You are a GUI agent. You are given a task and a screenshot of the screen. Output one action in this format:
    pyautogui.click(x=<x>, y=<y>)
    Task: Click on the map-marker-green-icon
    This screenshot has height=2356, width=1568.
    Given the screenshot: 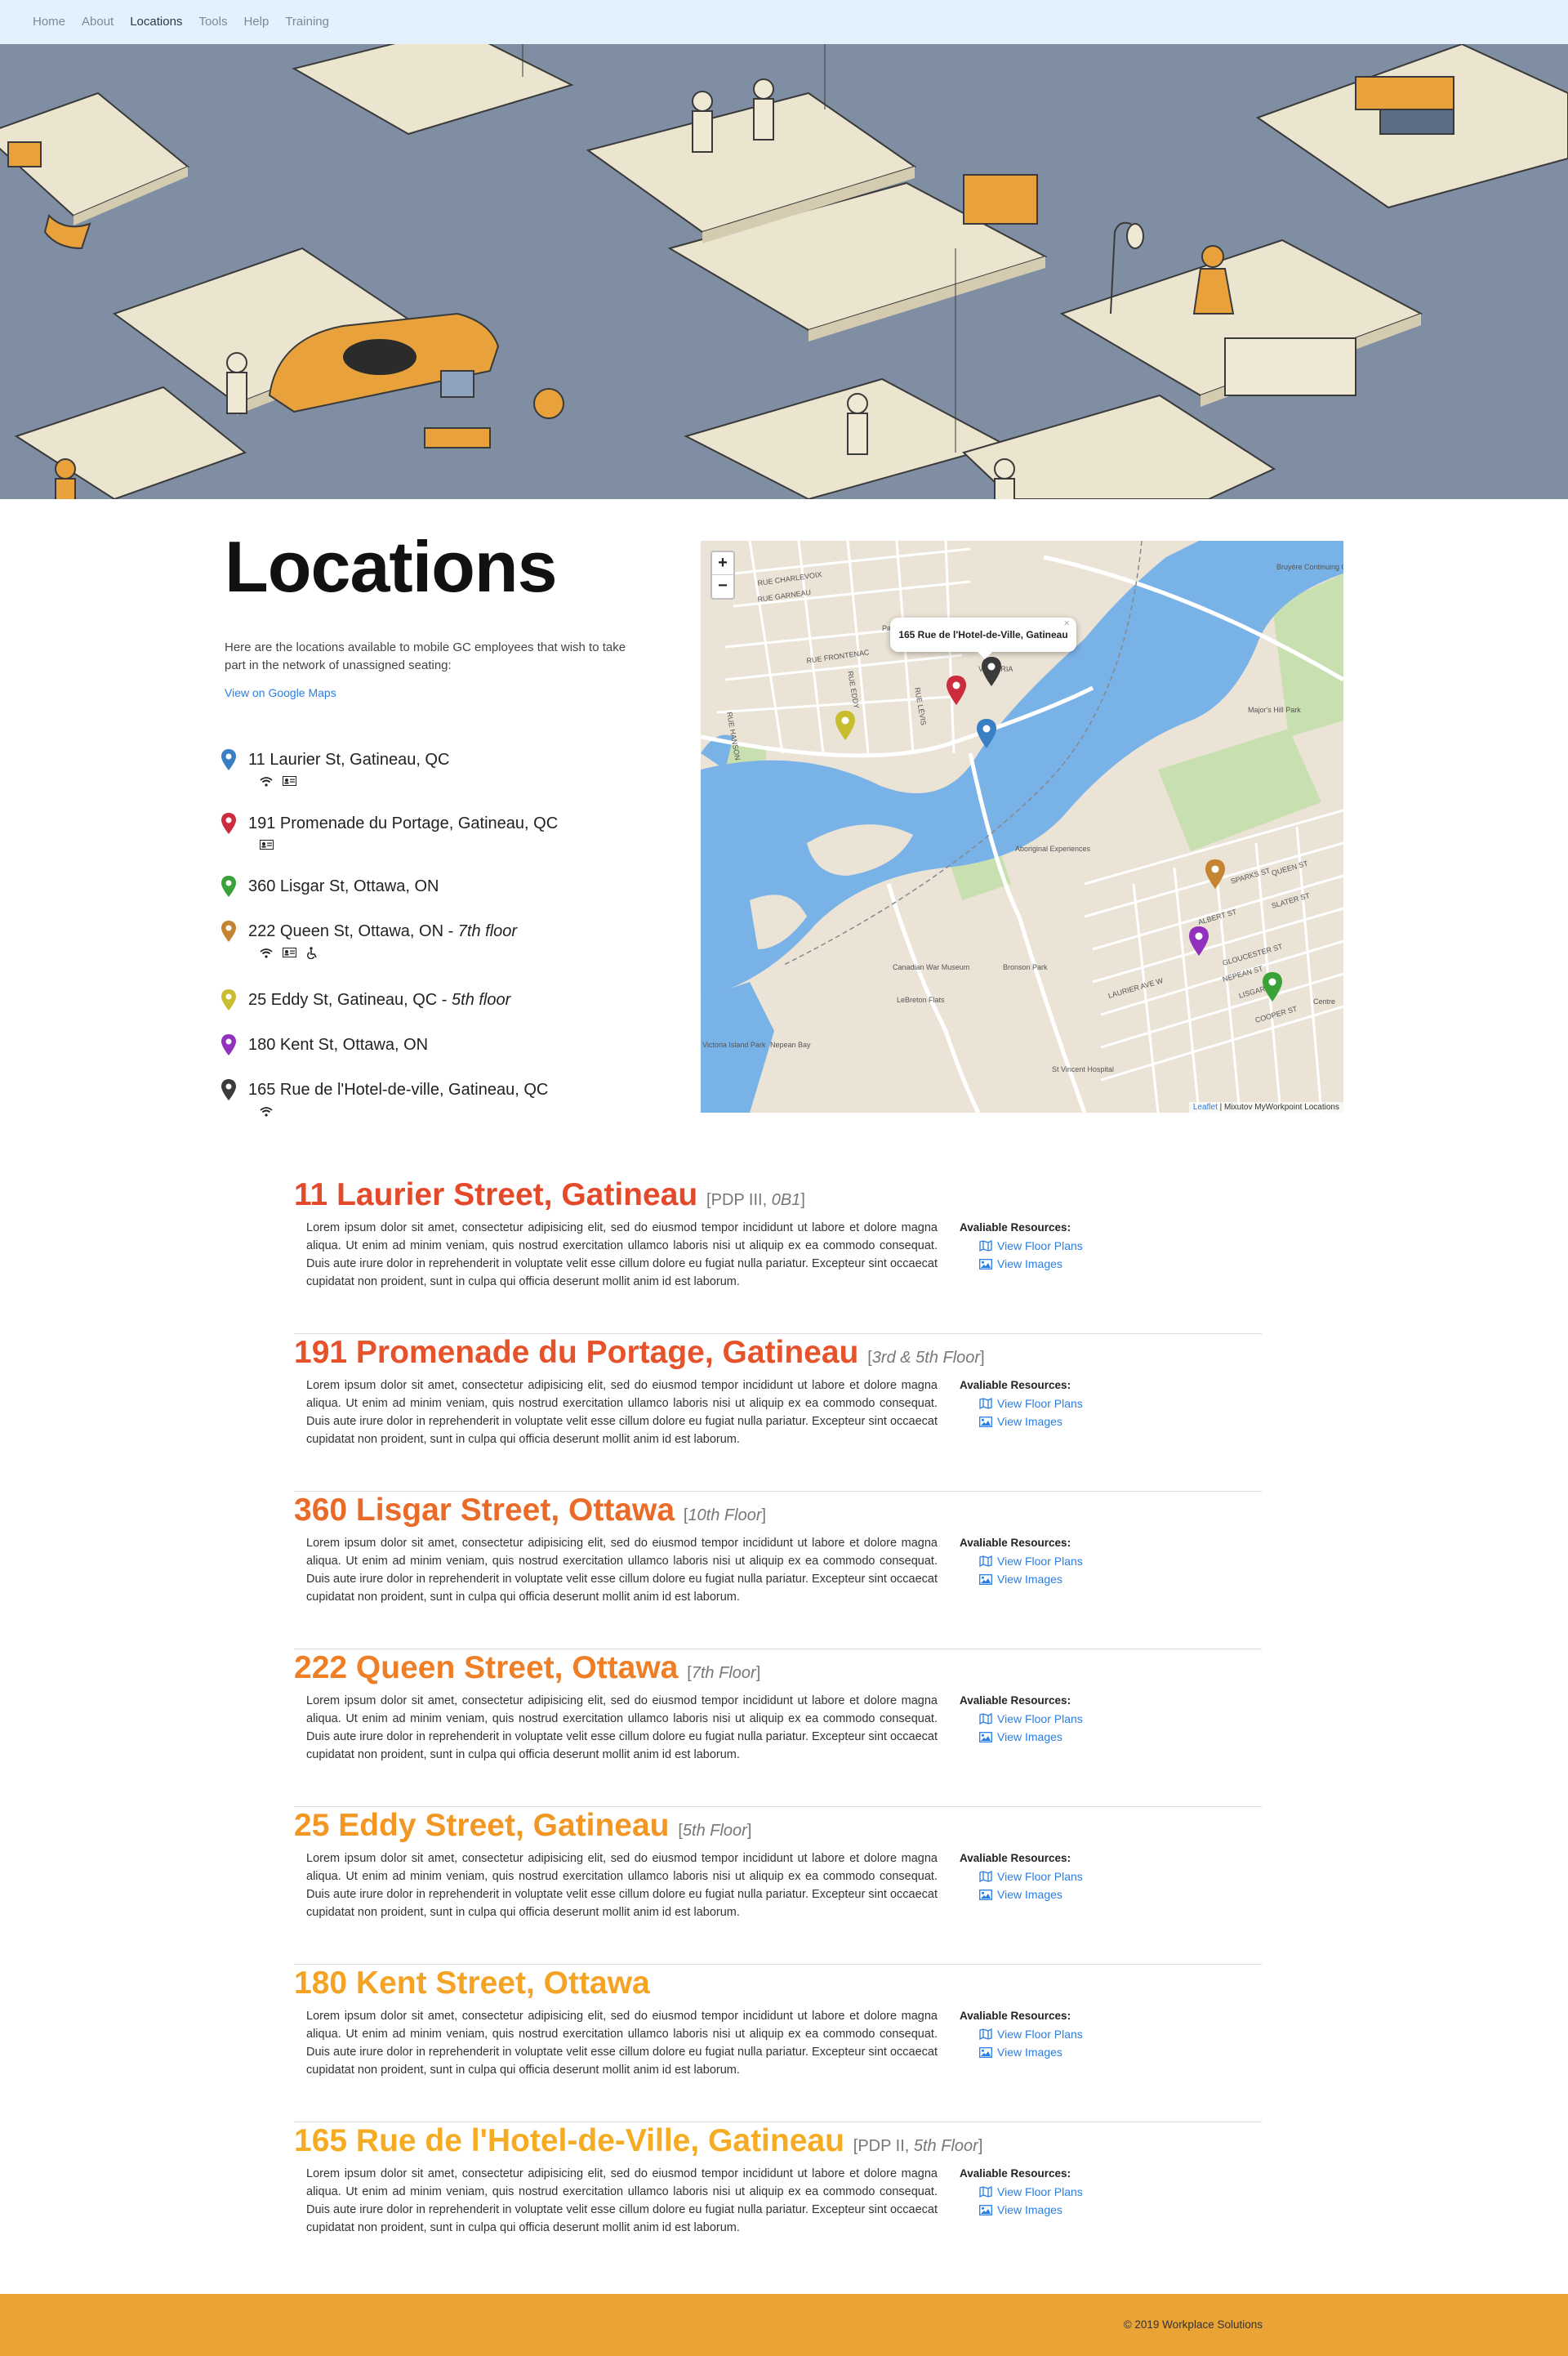 What is the action you would take?
    pyautogui.click(x=1272, y=987)
    